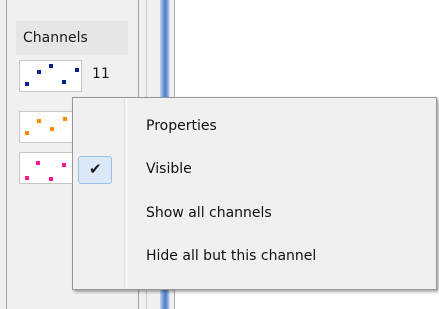 The width and height of the screenshot is (439, 309). I want to click on channel-number-1: 11, so click(101, 74).